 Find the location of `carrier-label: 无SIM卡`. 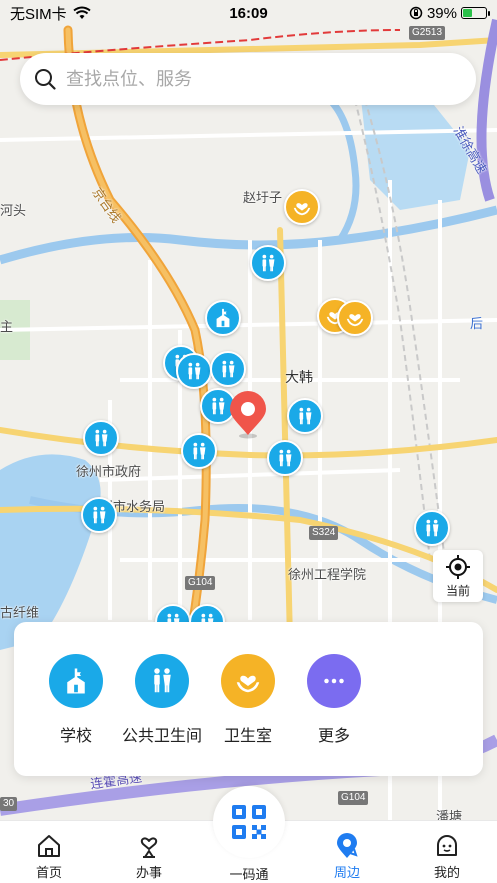

carrier-label: 无SIM卡 is located at coordinates (38, 14).